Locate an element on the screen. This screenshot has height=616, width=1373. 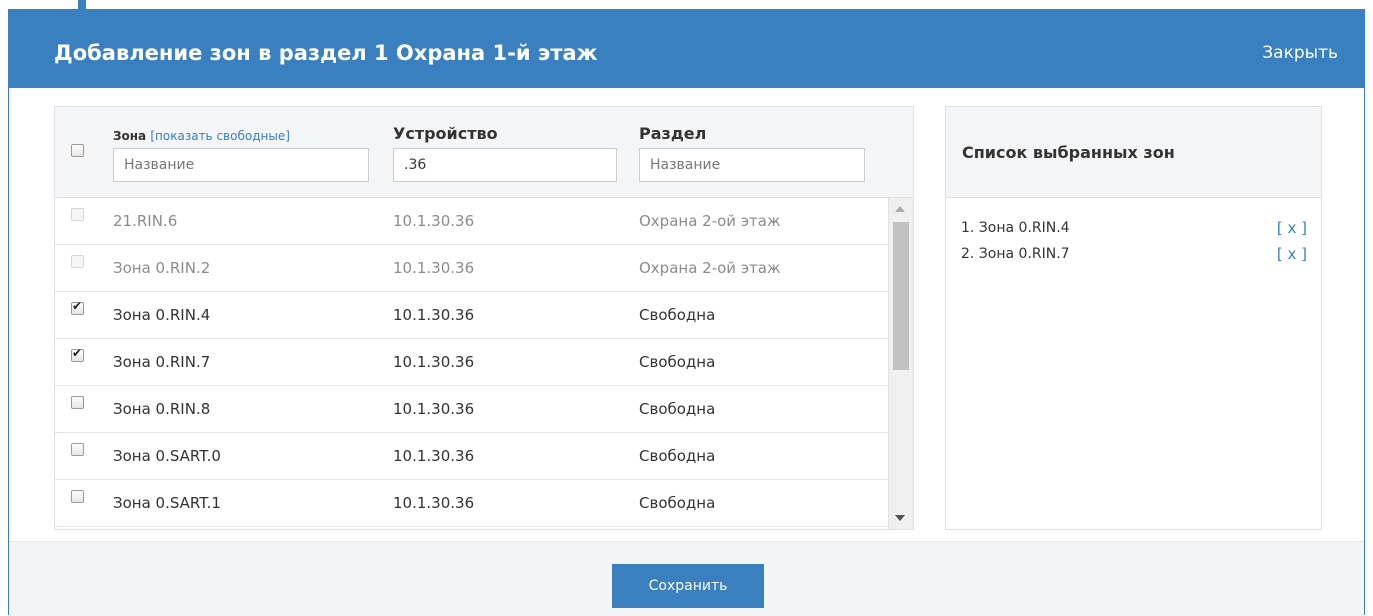
zone-name-cell: Зона 0.RIN.8 is located at coordinates (162, 409).